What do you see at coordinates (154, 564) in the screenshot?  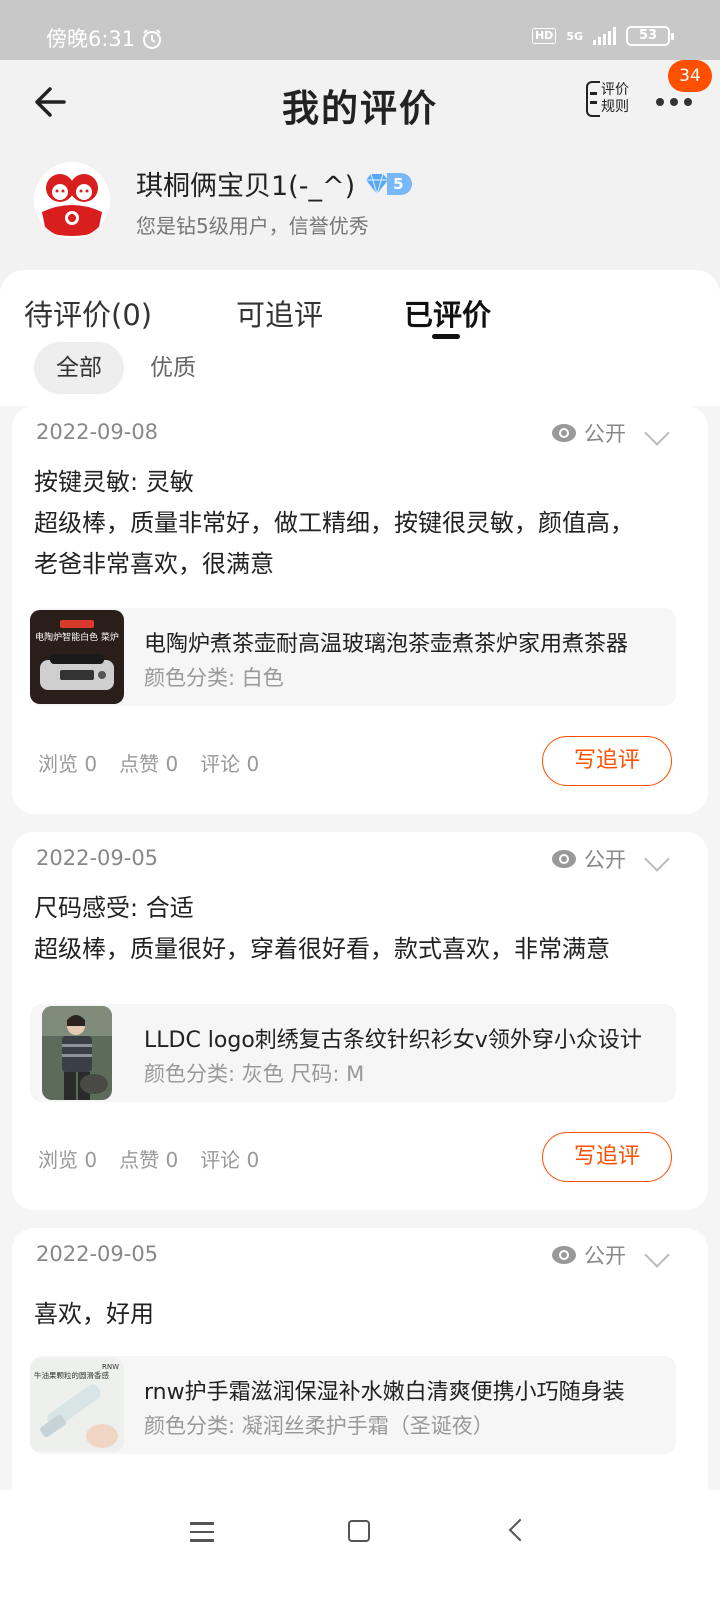 I see `review-content-line: 老爸非常喜欢，很满意` at bounding box center [154, 564].